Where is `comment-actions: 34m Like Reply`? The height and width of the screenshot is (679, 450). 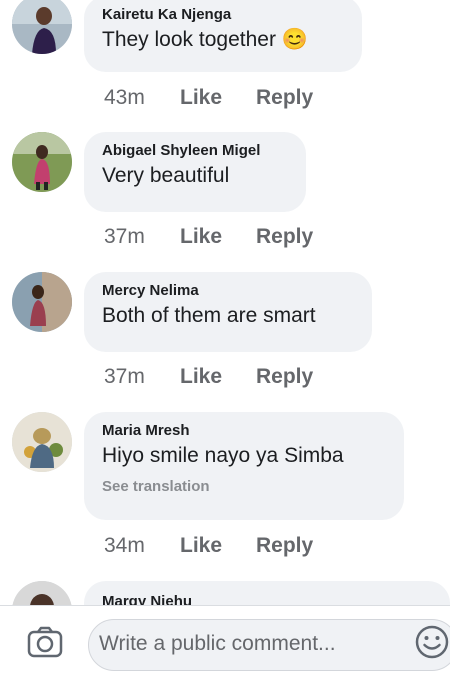
comment-actions: 34m Like Reply is located at coordinates (208, 546).